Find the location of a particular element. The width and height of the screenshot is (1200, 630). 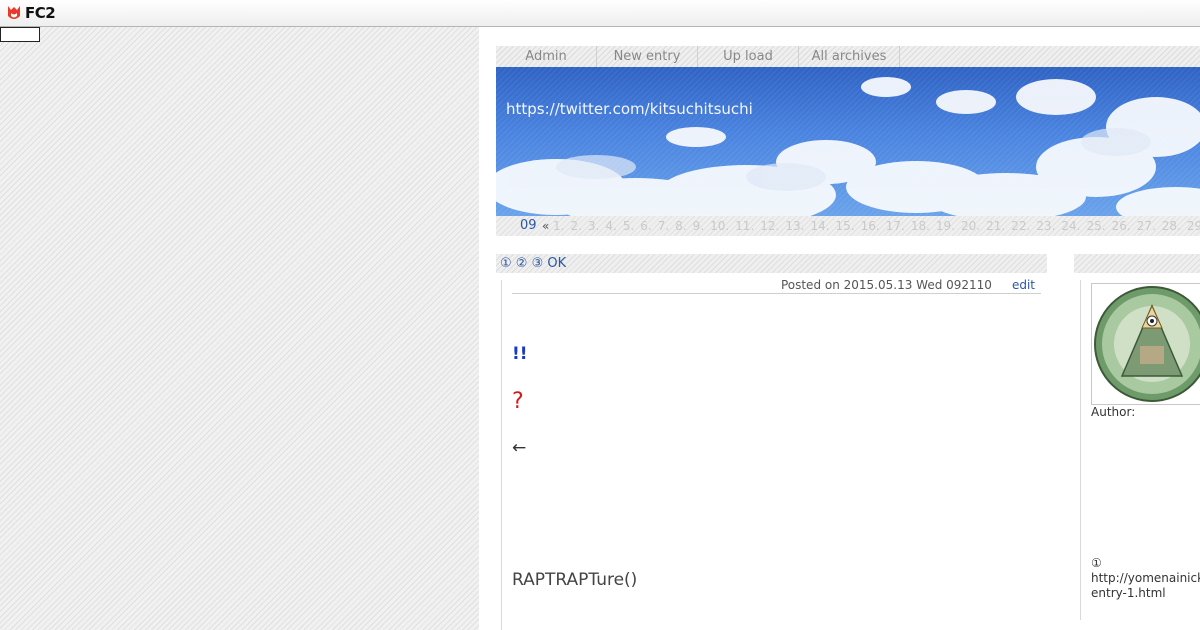

fc2-top-bar: FC2 is located at coordinates (600, 13).